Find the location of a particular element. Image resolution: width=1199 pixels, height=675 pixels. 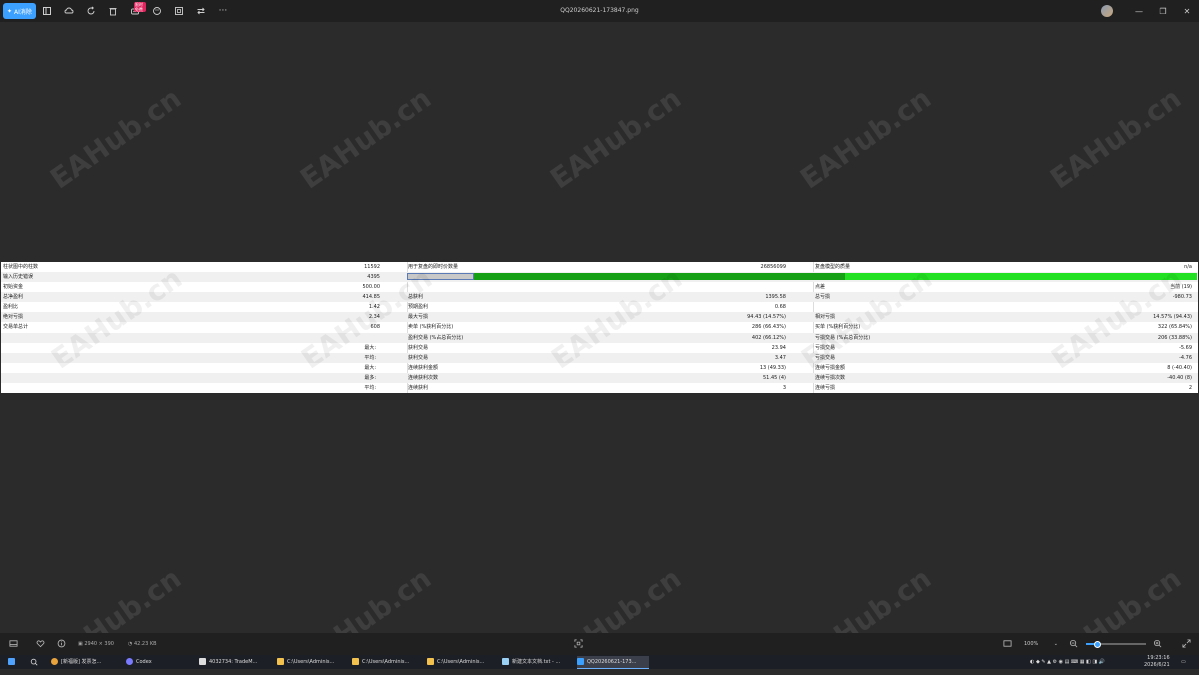

more-label: ··· is located at coordinates (223, 11).